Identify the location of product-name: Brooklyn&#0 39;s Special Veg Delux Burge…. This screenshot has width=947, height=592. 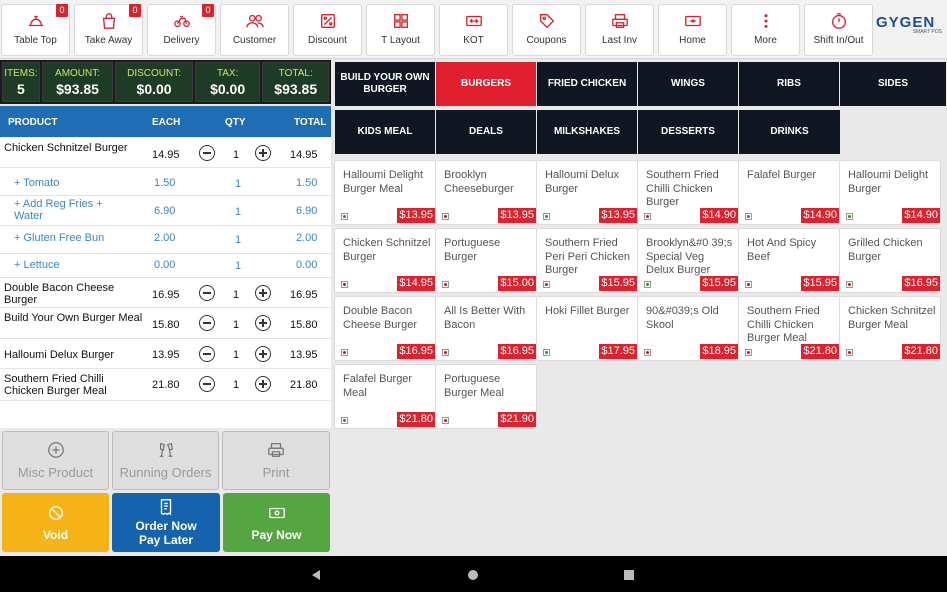
(689, 256).